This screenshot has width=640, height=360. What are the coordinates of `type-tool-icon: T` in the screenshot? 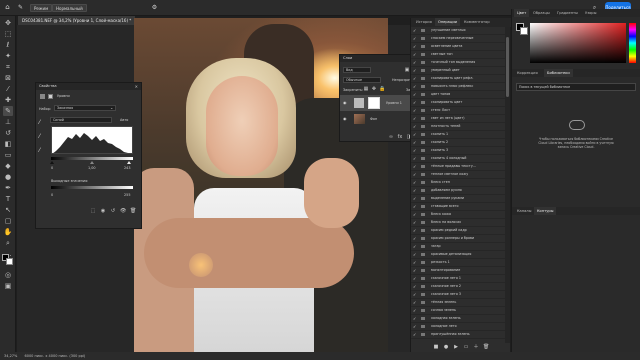 It's located at (8, 199).